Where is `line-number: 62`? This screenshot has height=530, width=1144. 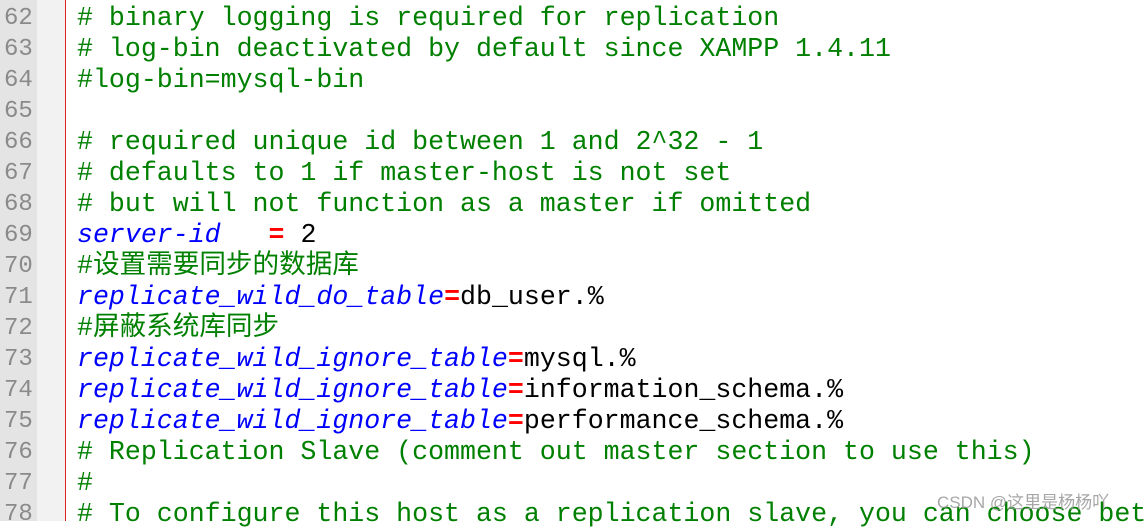 line-number: 62 is located at coordinates (18, 18).